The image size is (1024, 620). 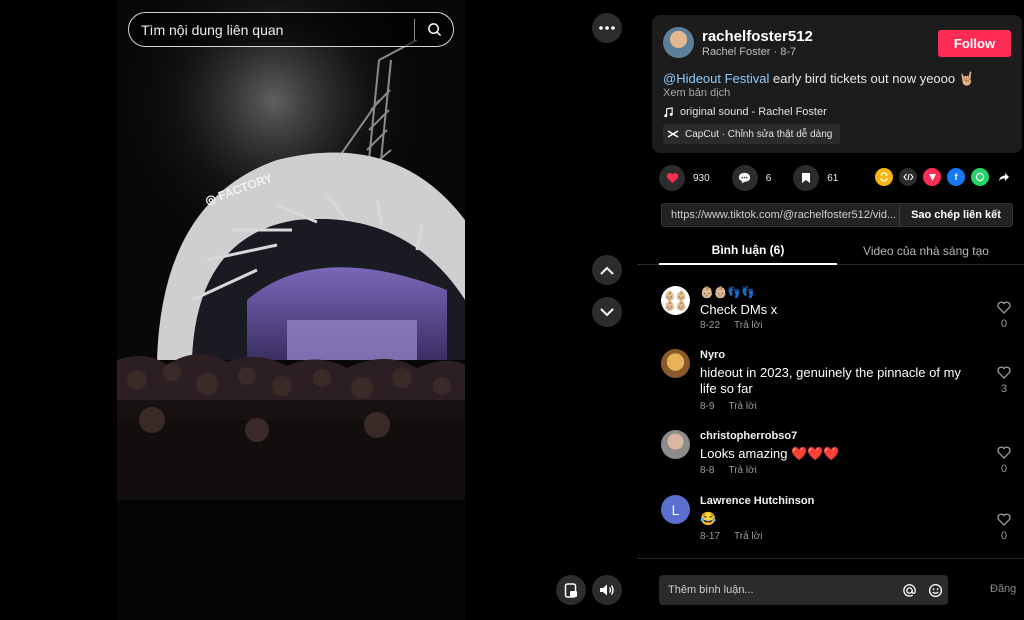 What do you see at coordinates (980, 177) in the screenshot?
I see `whatsapp-icon` at bounding box center [980, 177].